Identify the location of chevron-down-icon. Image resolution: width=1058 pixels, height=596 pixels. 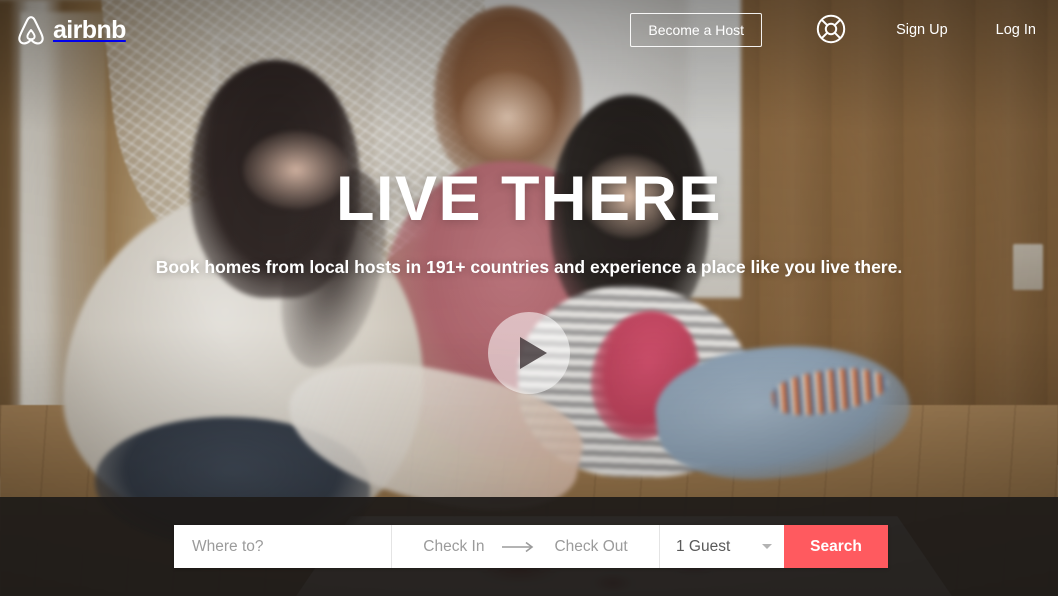
(767, 546).